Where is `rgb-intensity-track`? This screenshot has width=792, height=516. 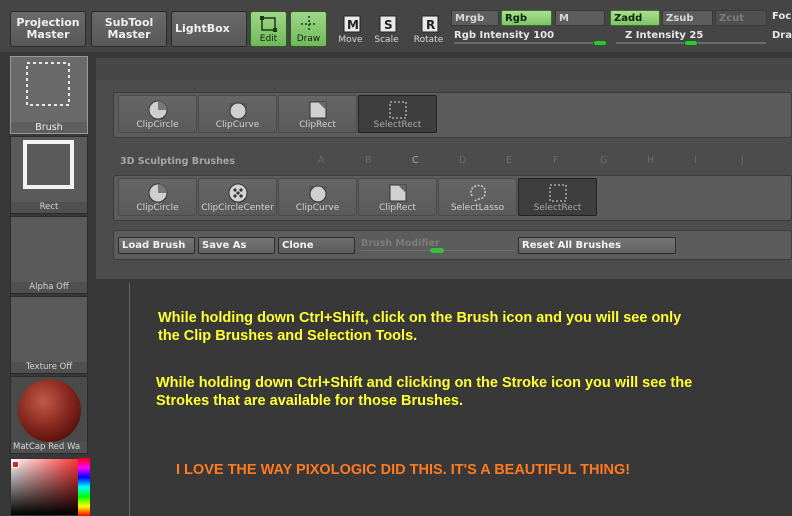
rgb-intensity-track is located at coordinates (530, 43).